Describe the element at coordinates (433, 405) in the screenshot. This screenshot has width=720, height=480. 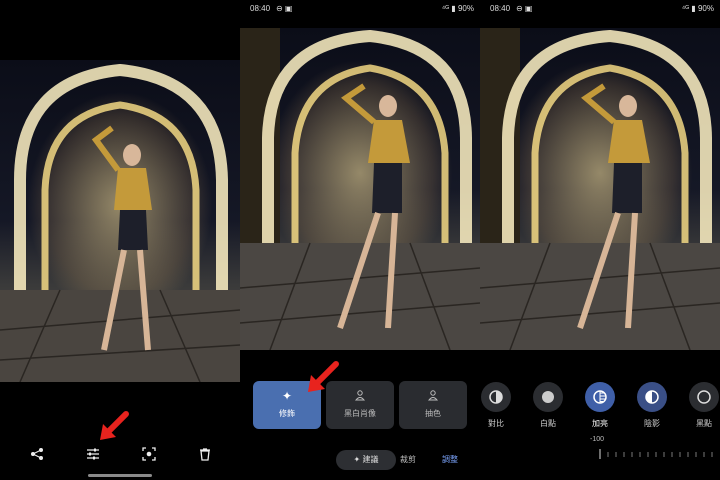
I see `effect-card-color-pop: 抽色` at that location.